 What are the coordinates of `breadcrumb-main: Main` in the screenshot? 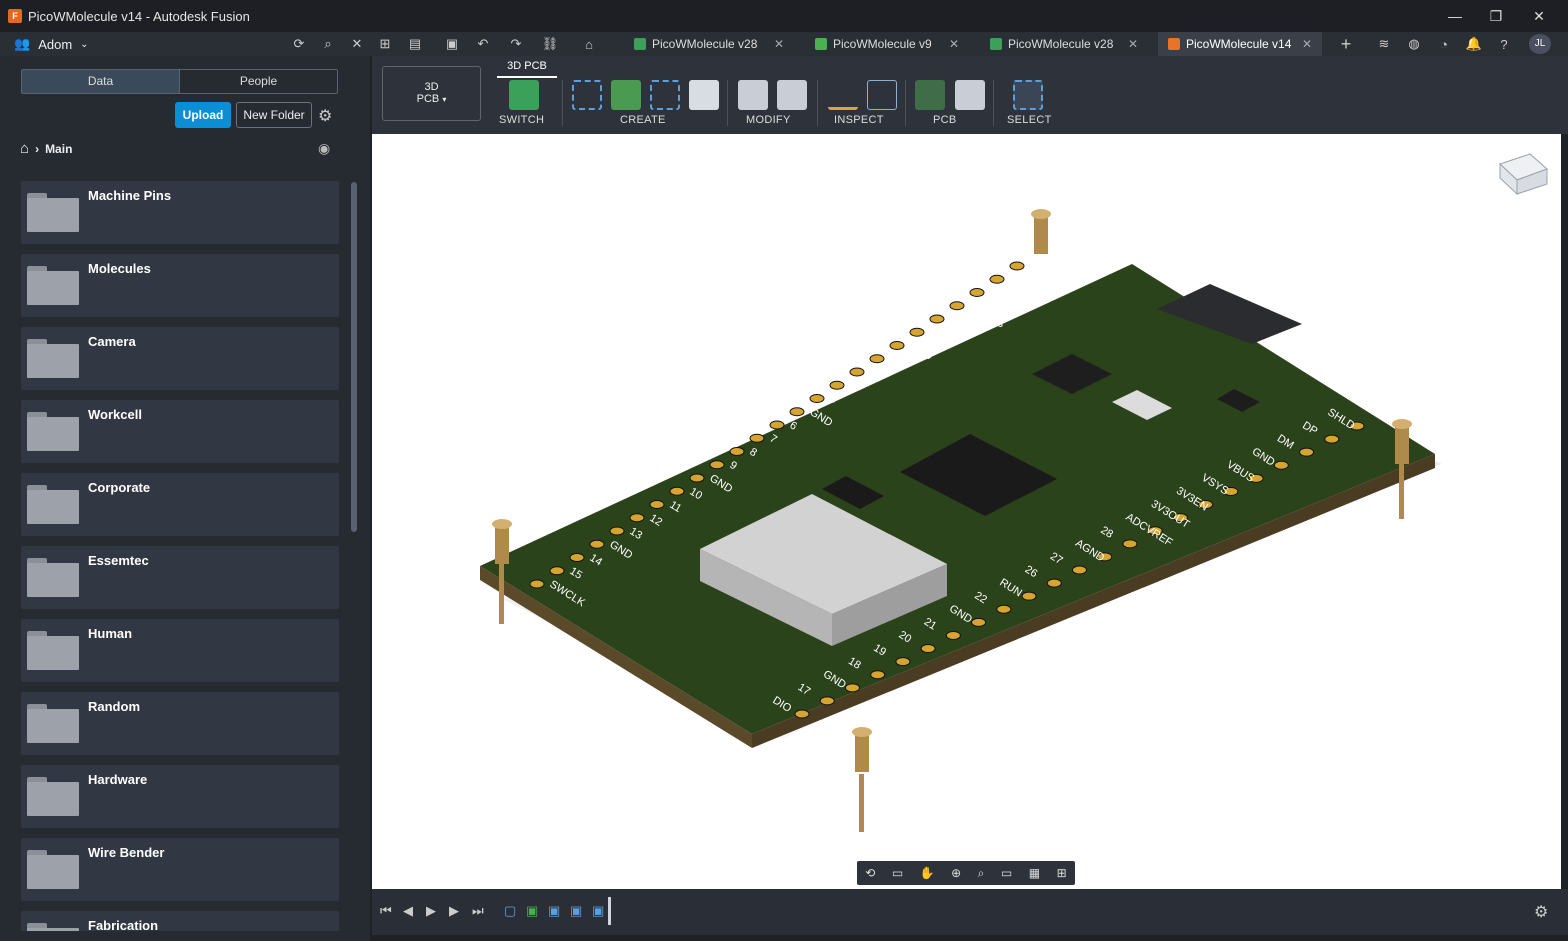 It's located at (58, 149).